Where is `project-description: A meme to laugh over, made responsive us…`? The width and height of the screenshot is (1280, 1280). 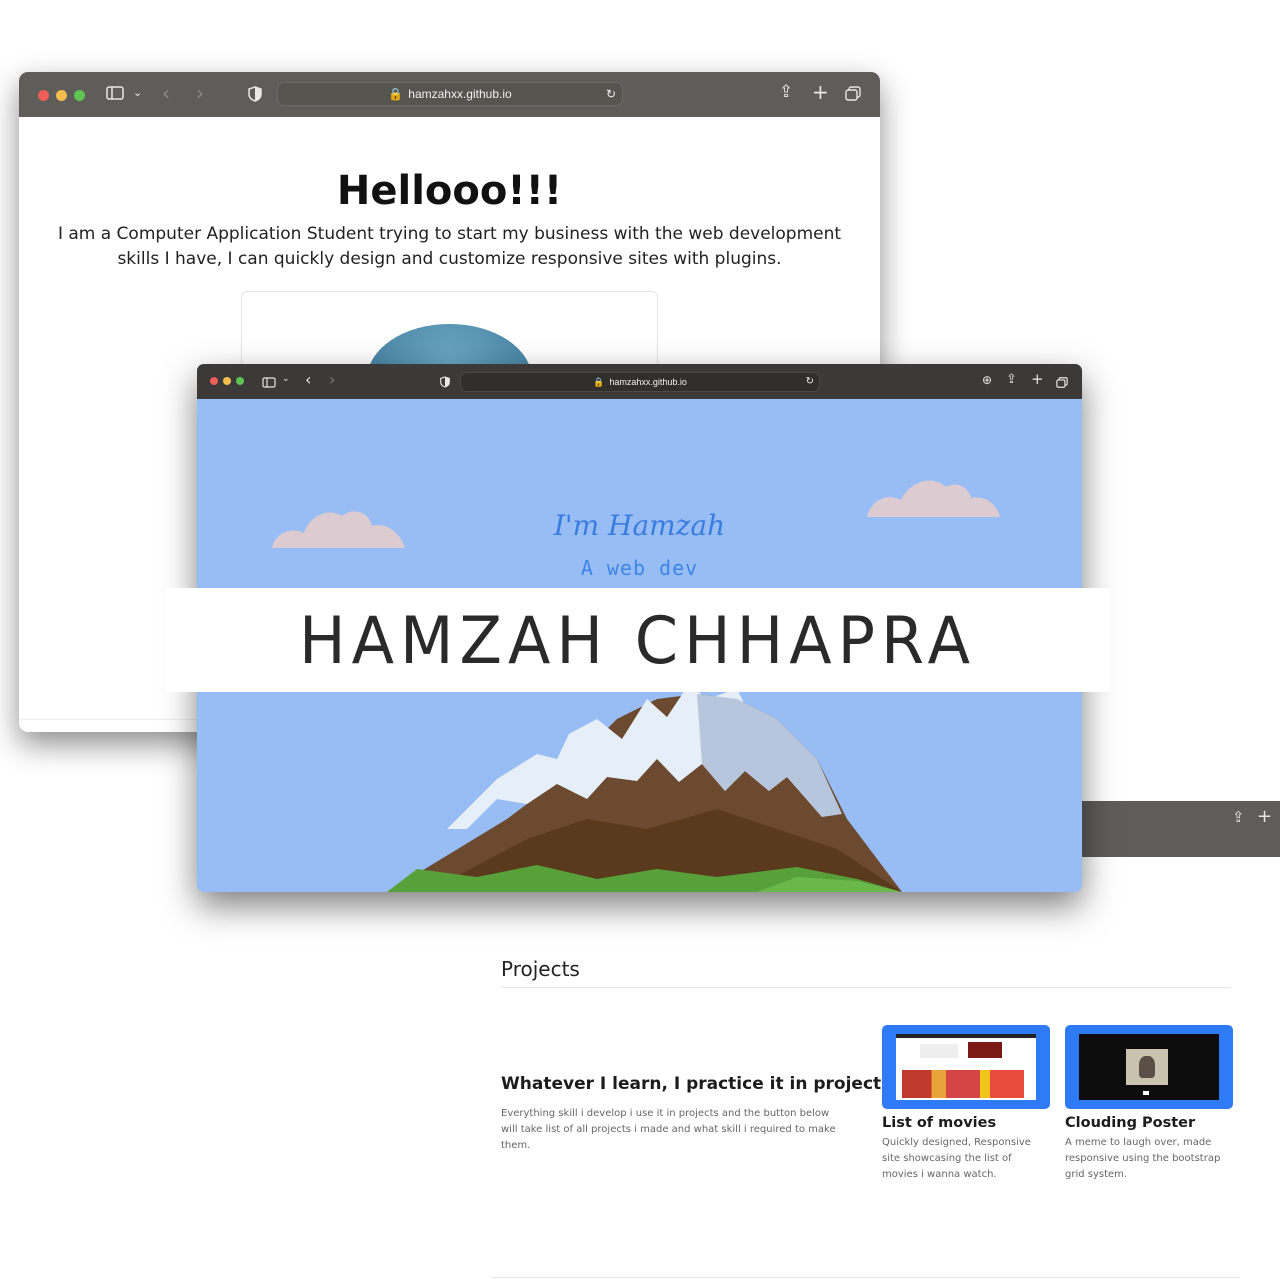 project-description: A meme to laugh over, made responsive us… is located at coordinates (1143, 1158).